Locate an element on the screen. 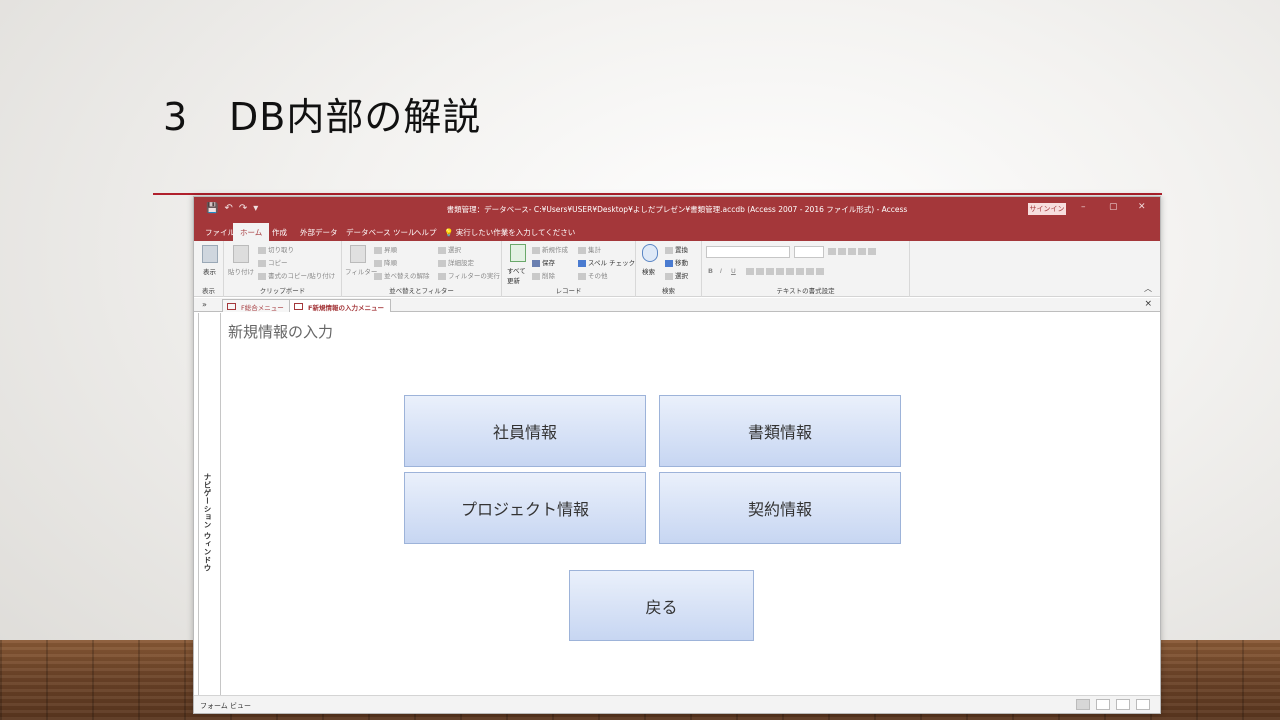 The height and width of the screenshot is (720, 1280). tab-file: ファイル is located at coordinates (220, 232).